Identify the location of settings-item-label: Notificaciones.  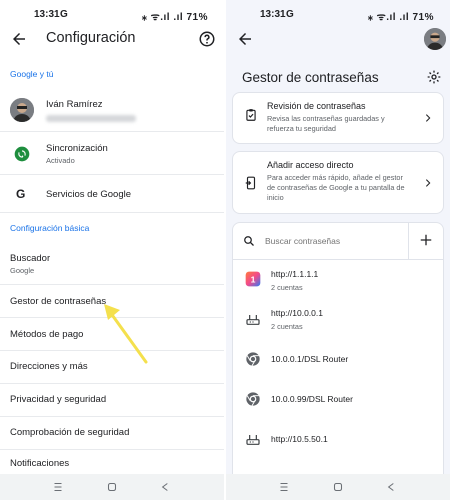
(40, 463).